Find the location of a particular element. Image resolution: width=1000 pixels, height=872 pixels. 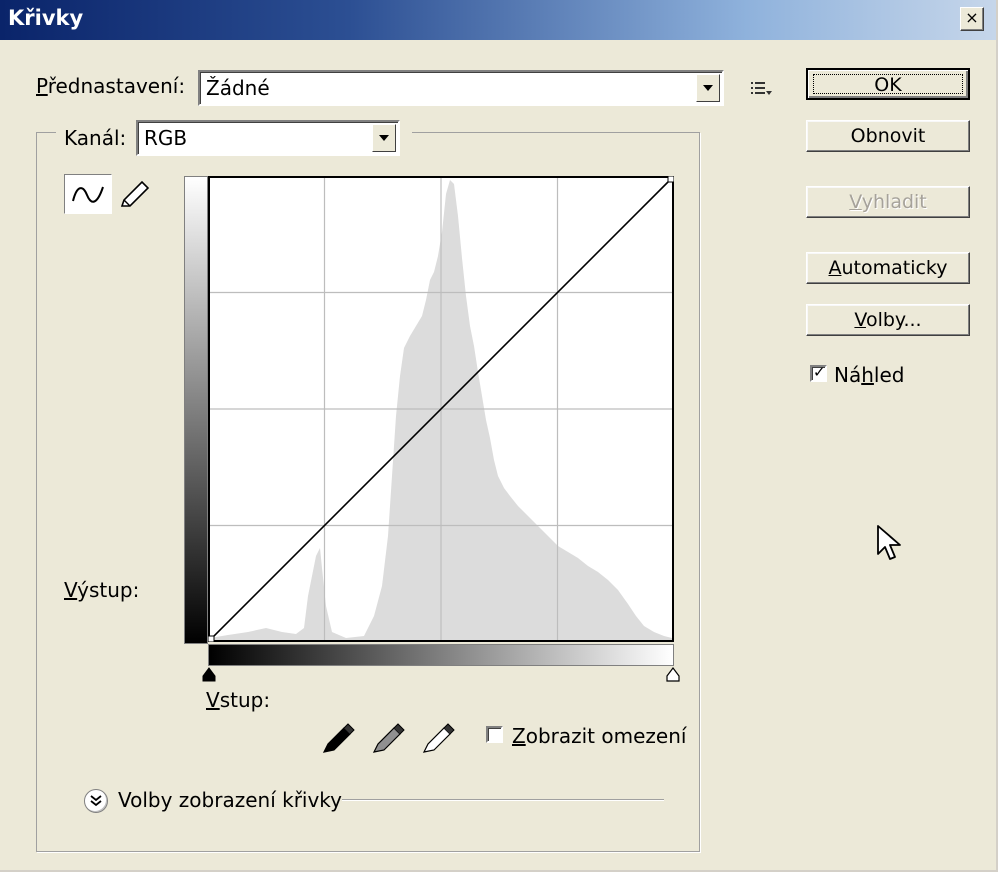

curve-tool-icon is located at coordinates (88, 194).